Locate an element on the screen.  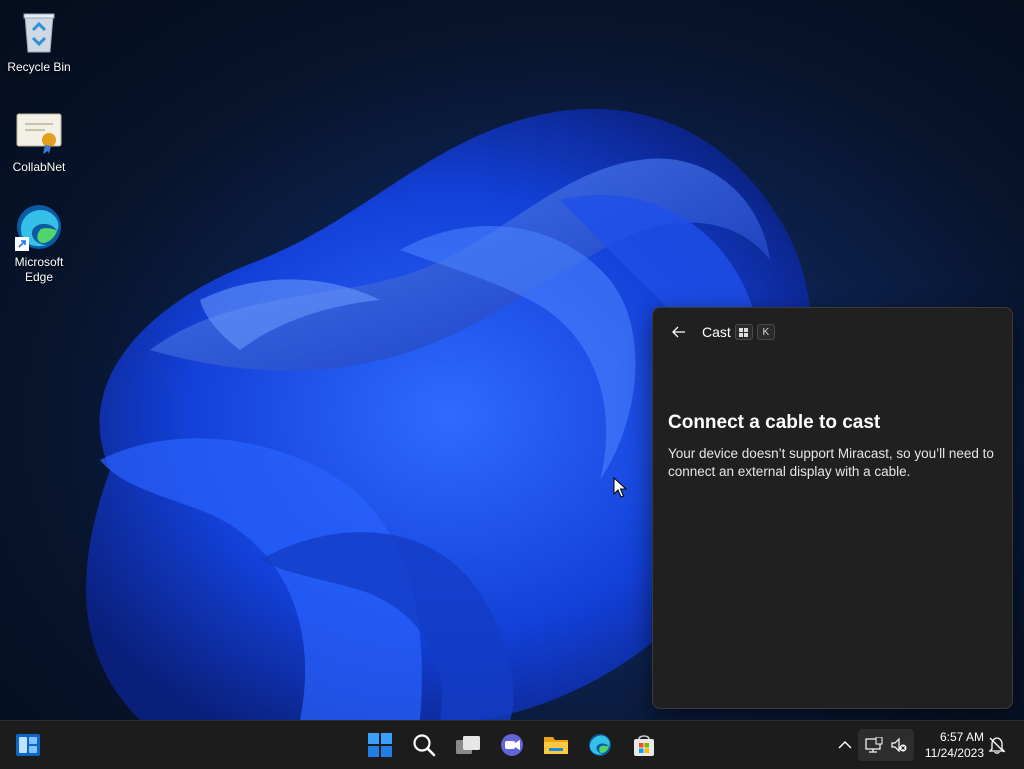
file-explorer-button is located at coordinates (556, 745).